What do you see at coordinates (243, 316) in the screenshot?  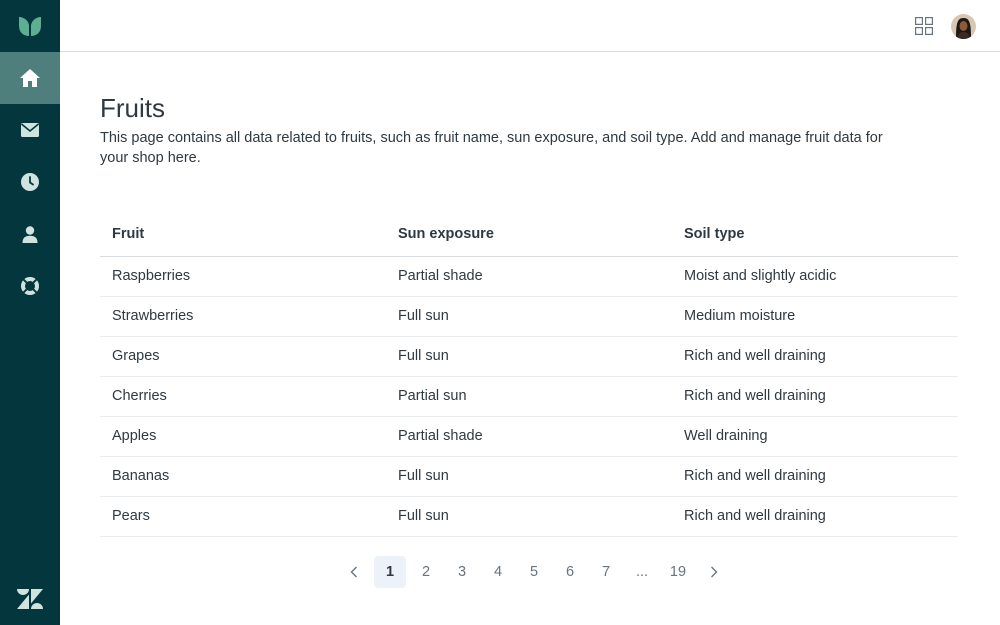 I see `cell-fruit: Strawberries` at bounding box center [243, 316].